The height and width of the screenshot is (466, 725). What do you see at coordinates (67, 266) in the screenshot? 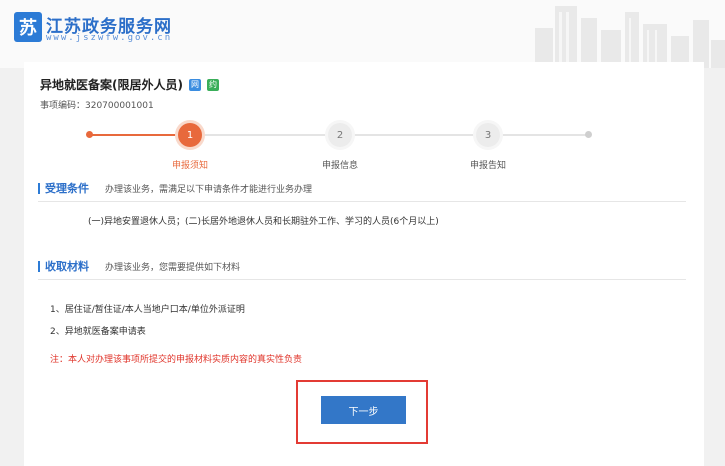
I see `materials-title: 收取材料` at bounding box center [67, 266].